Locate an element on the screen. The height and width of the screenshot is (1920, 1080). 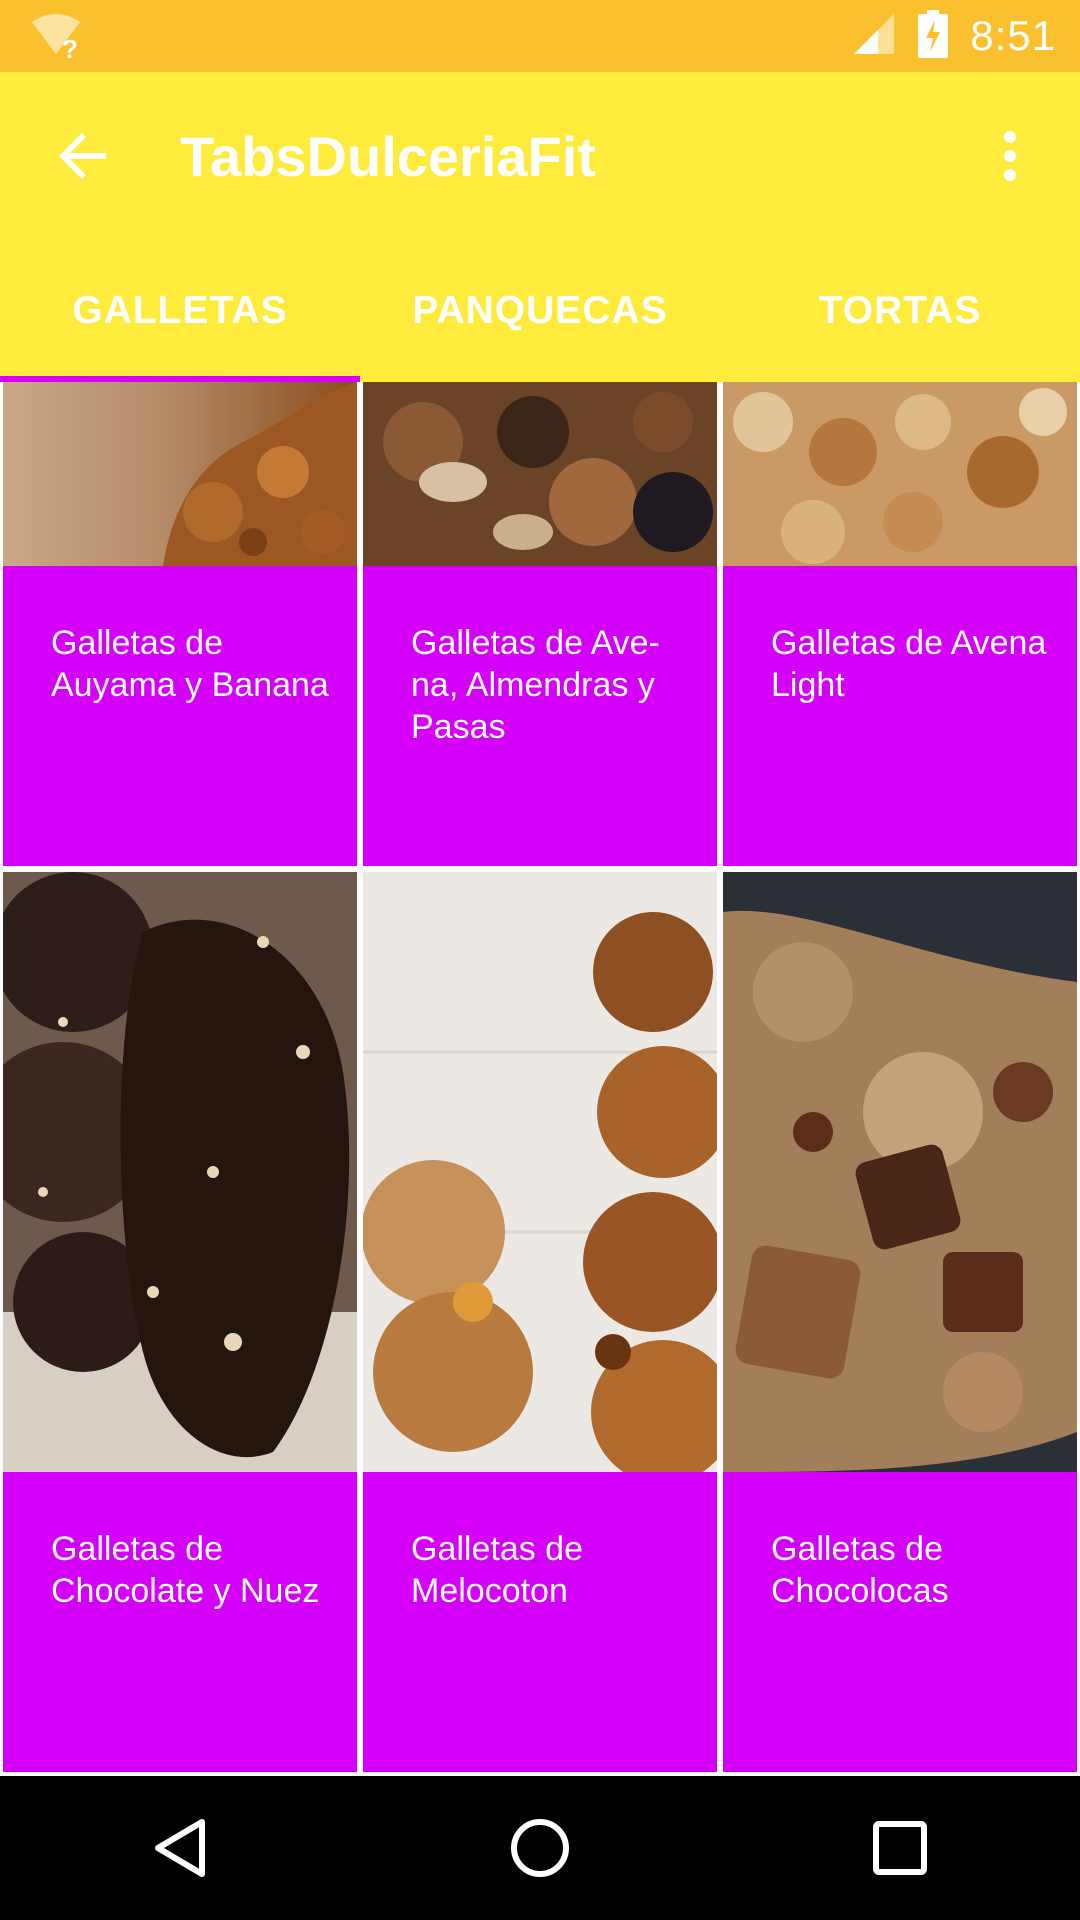
recipe-card: Galletas de Avena Light is located at coordinates (900, 624).